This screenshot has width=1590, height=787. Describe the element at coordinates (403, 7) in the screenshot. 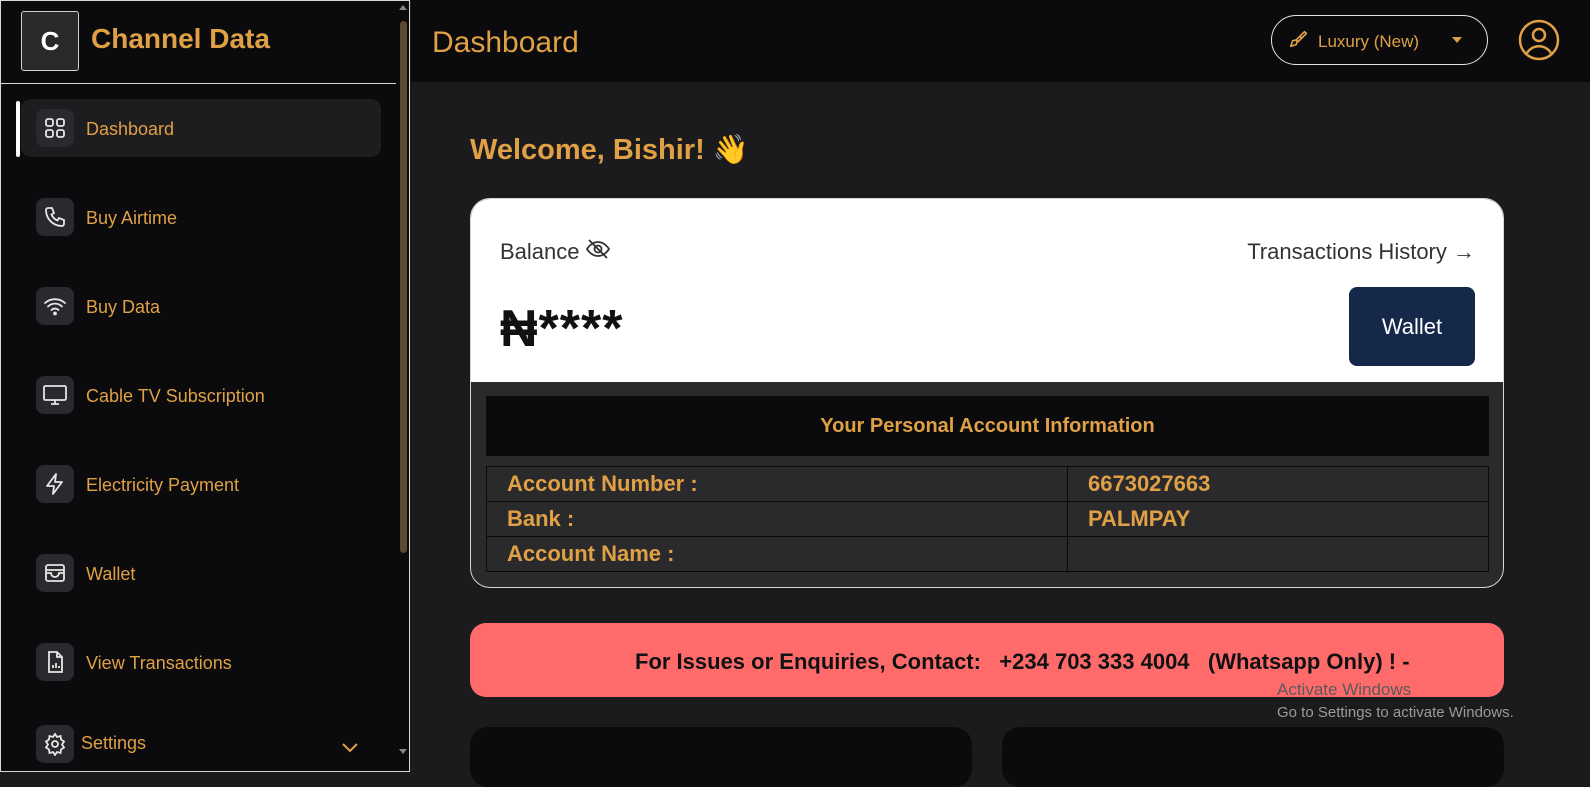

I see `scroll-up-icon` at that location.